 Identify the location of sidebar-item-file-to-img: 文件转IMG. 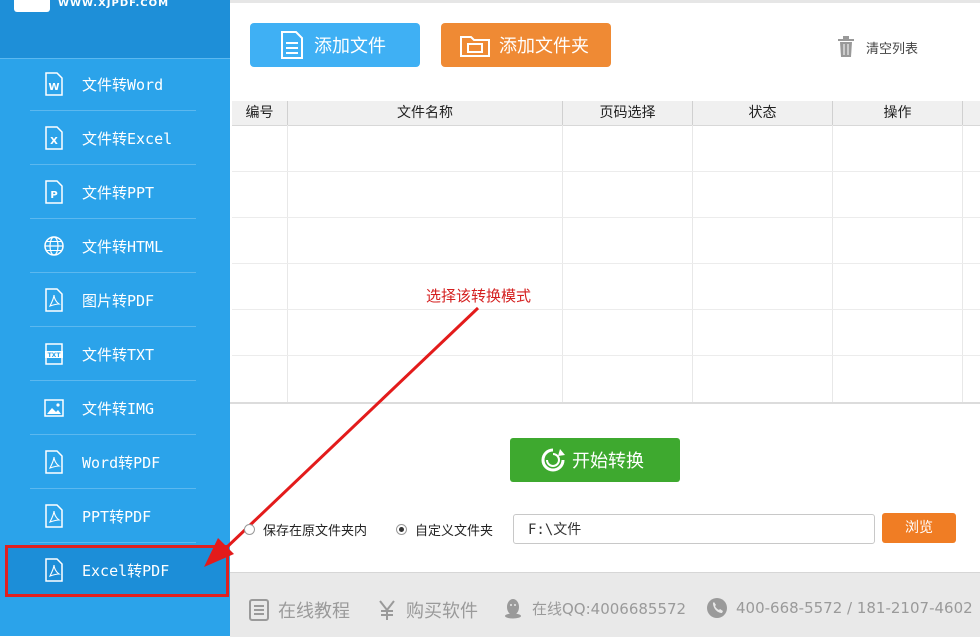
(113, 408).